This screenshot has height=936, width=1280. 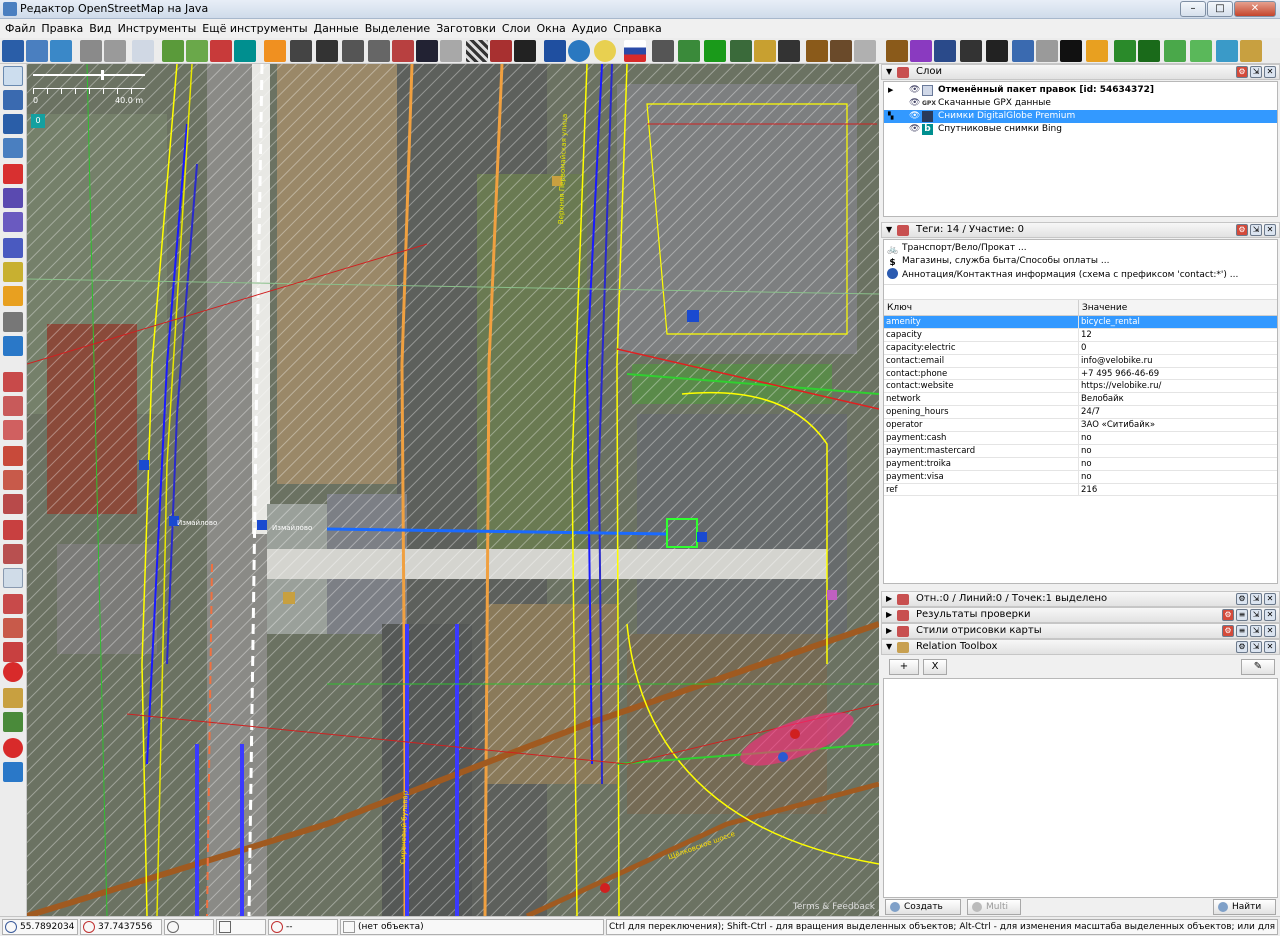 I want to click on layers-panel-header: ▼ Слои ⚙ ⇲ ✕, so click(x=1080, y=72).